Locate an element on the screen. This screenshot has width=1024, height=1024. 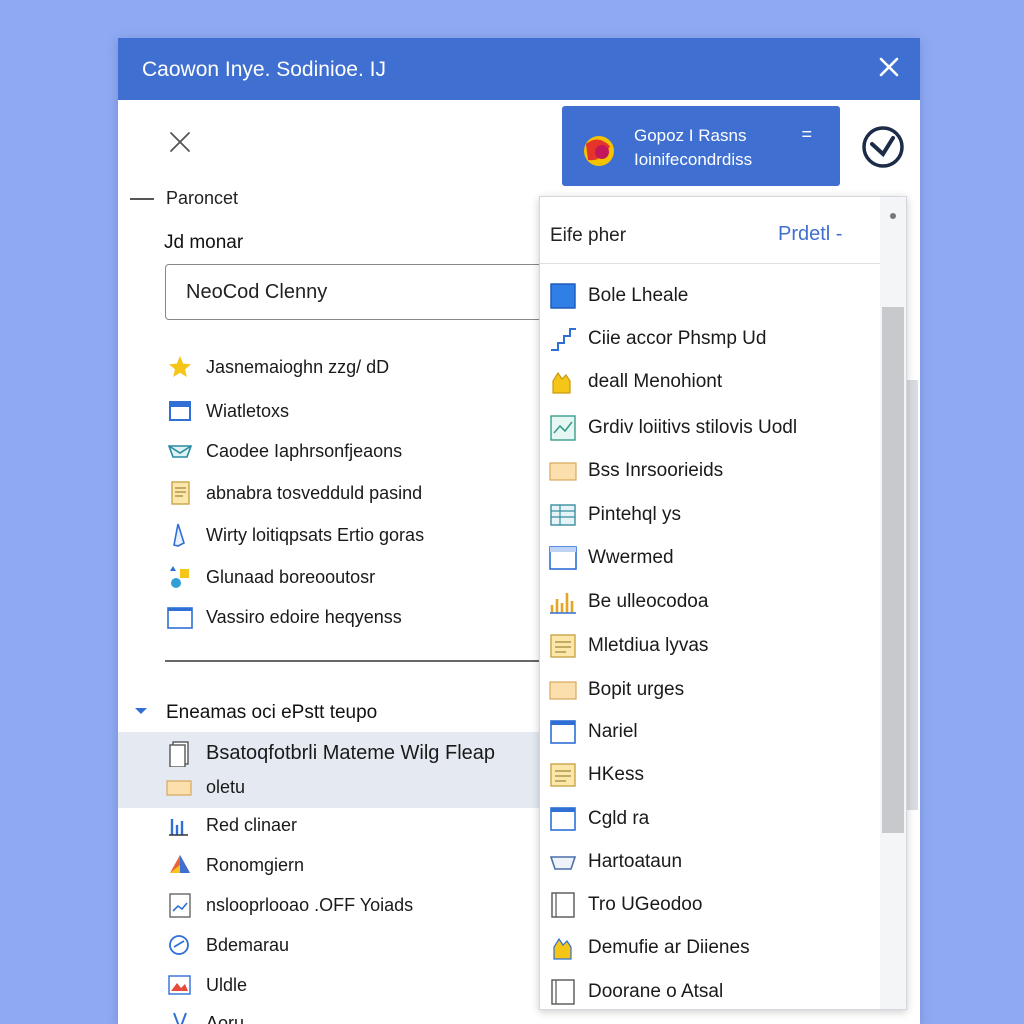
dropdown-item-label: Bopit urges is located at coordinates (636, 689).